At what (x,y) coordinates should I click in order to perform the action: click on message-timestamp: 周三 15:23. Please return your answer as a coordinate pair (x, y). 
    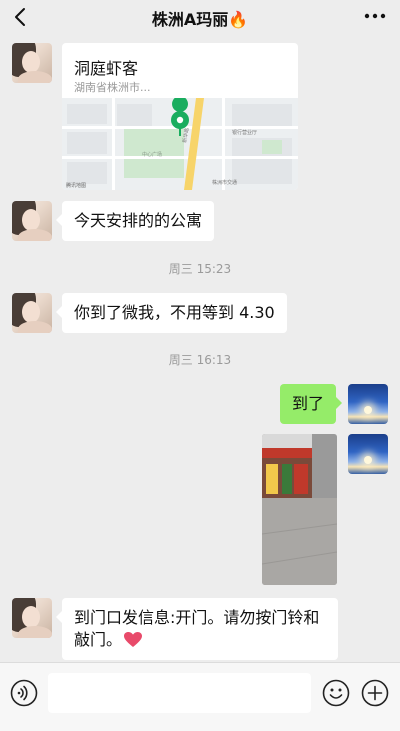
    Looking at the image, I should click on (200, 269).